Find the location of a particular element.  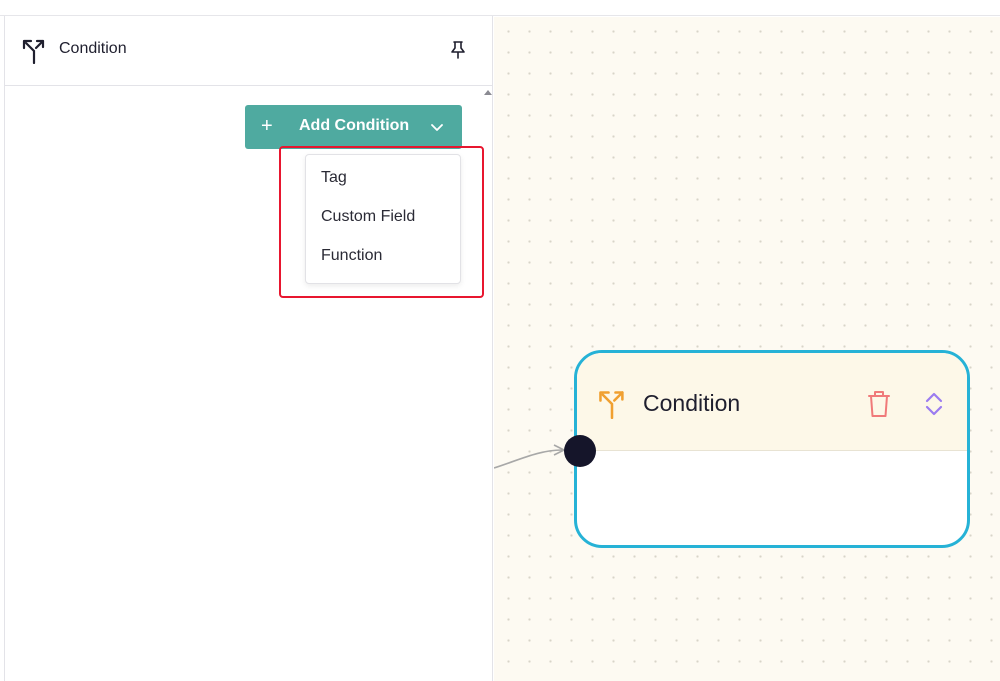

chevron-down-icon is located at coordinates (437, 127).